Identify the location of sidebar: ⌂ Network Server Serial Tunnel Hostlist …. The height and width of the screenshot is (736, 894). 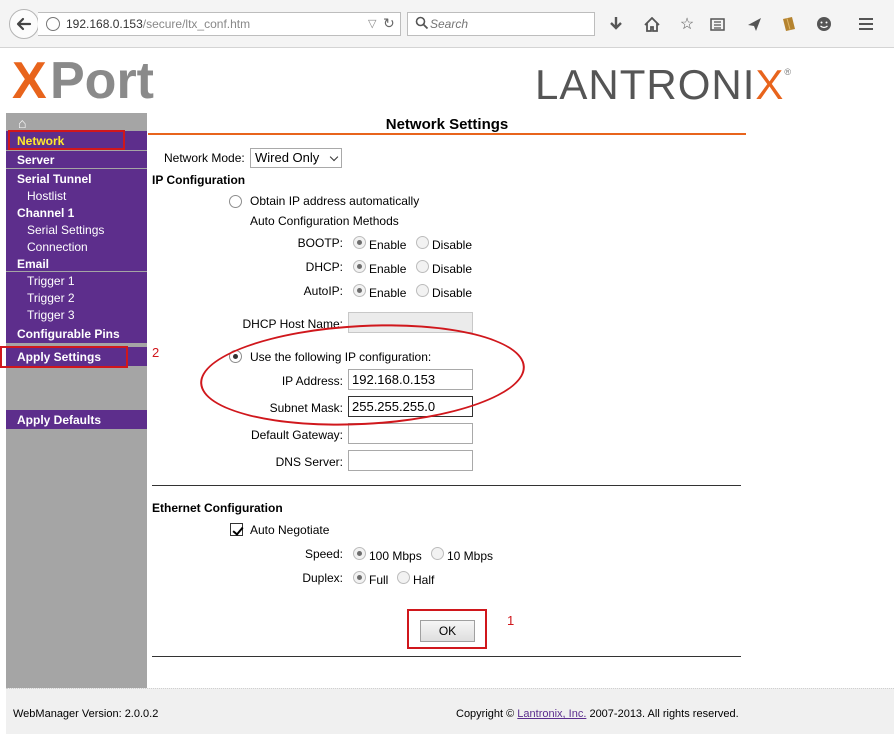
(76, 400).